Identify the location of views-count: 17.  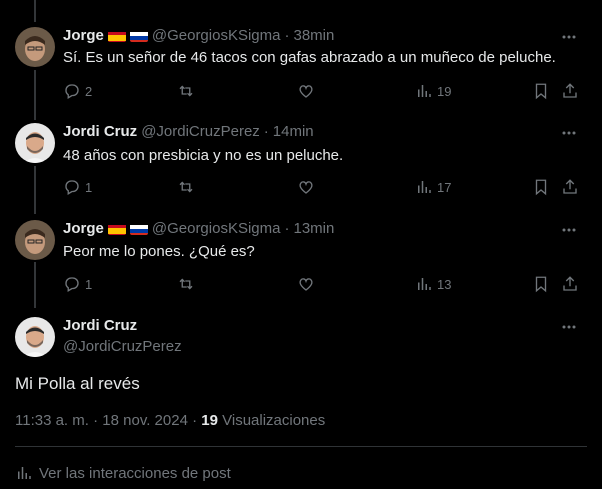
(444, 187).